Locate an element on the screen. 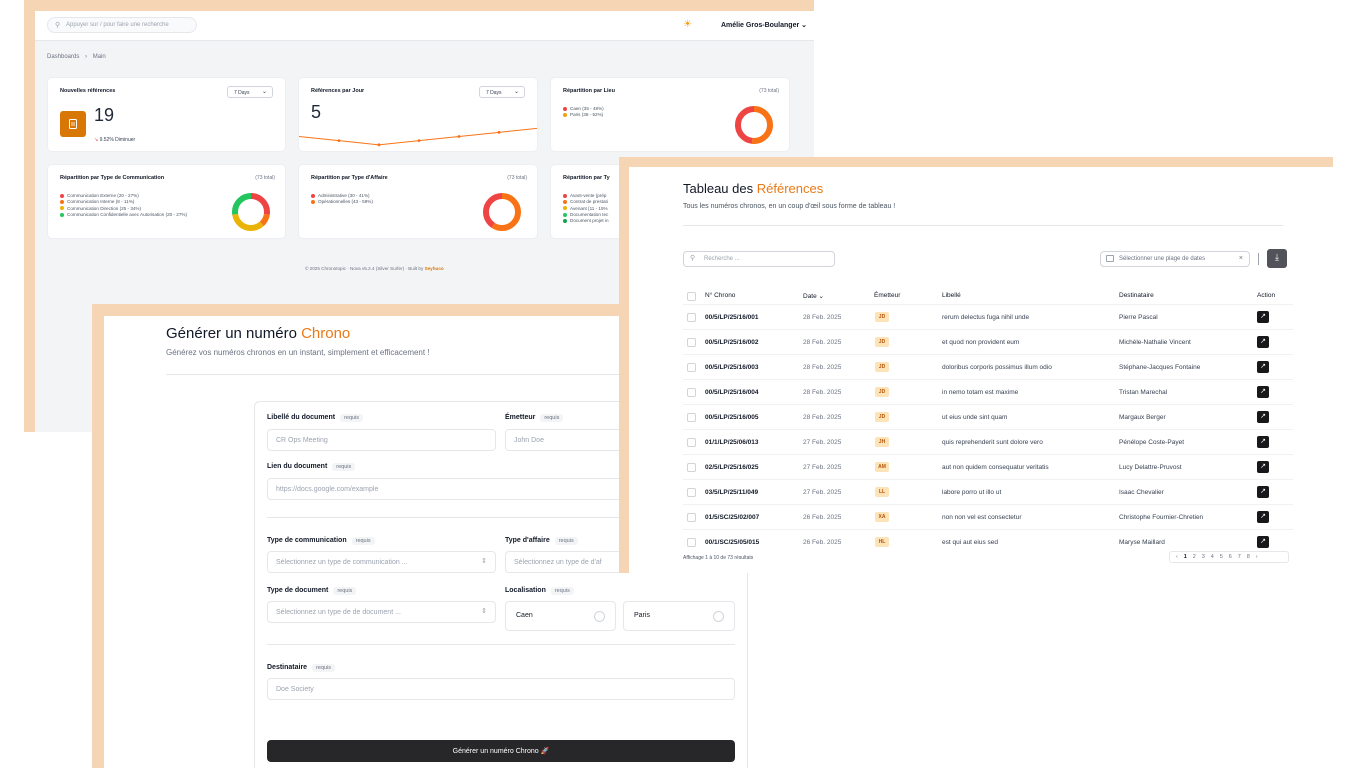 The width and height of the screenshot is (1366, 768). calendar-icon is located at coordinates (1110, 258).